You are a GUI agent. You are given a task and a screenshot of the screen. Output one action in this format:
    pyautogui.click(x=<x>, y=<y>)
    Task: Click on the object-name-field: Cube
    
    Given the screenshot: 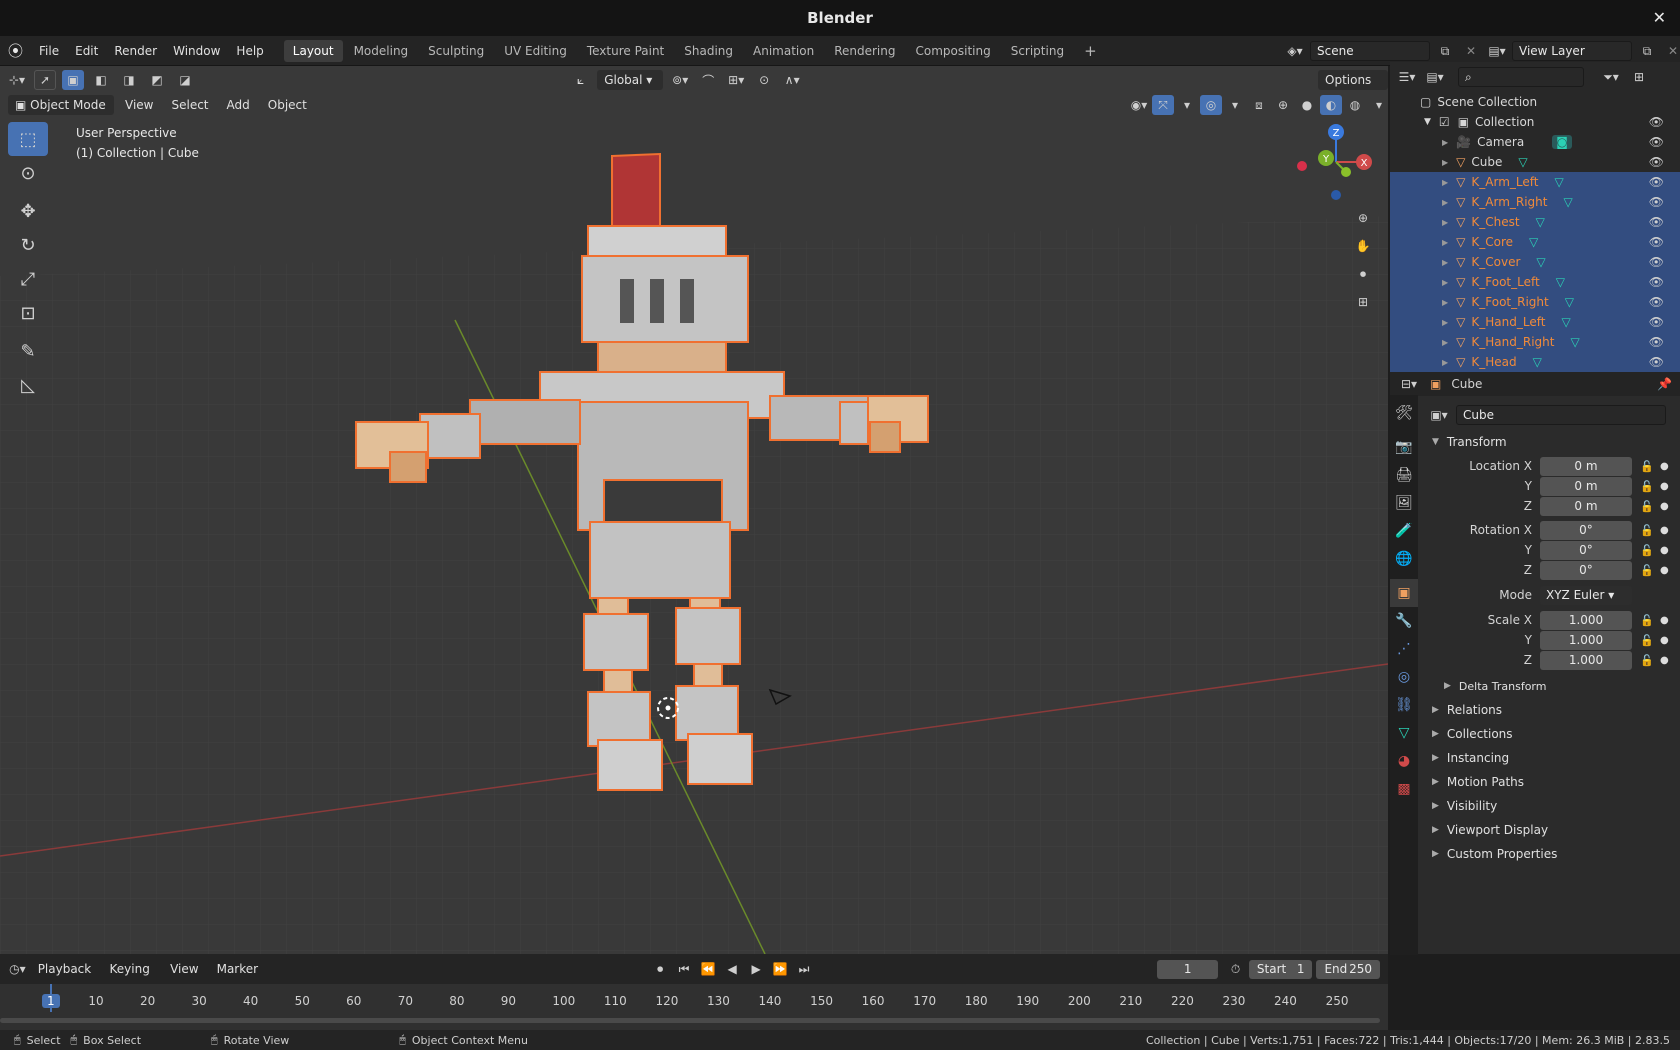 What is the action you would take?
    pyautogui.click(x=1561, y=415)
    